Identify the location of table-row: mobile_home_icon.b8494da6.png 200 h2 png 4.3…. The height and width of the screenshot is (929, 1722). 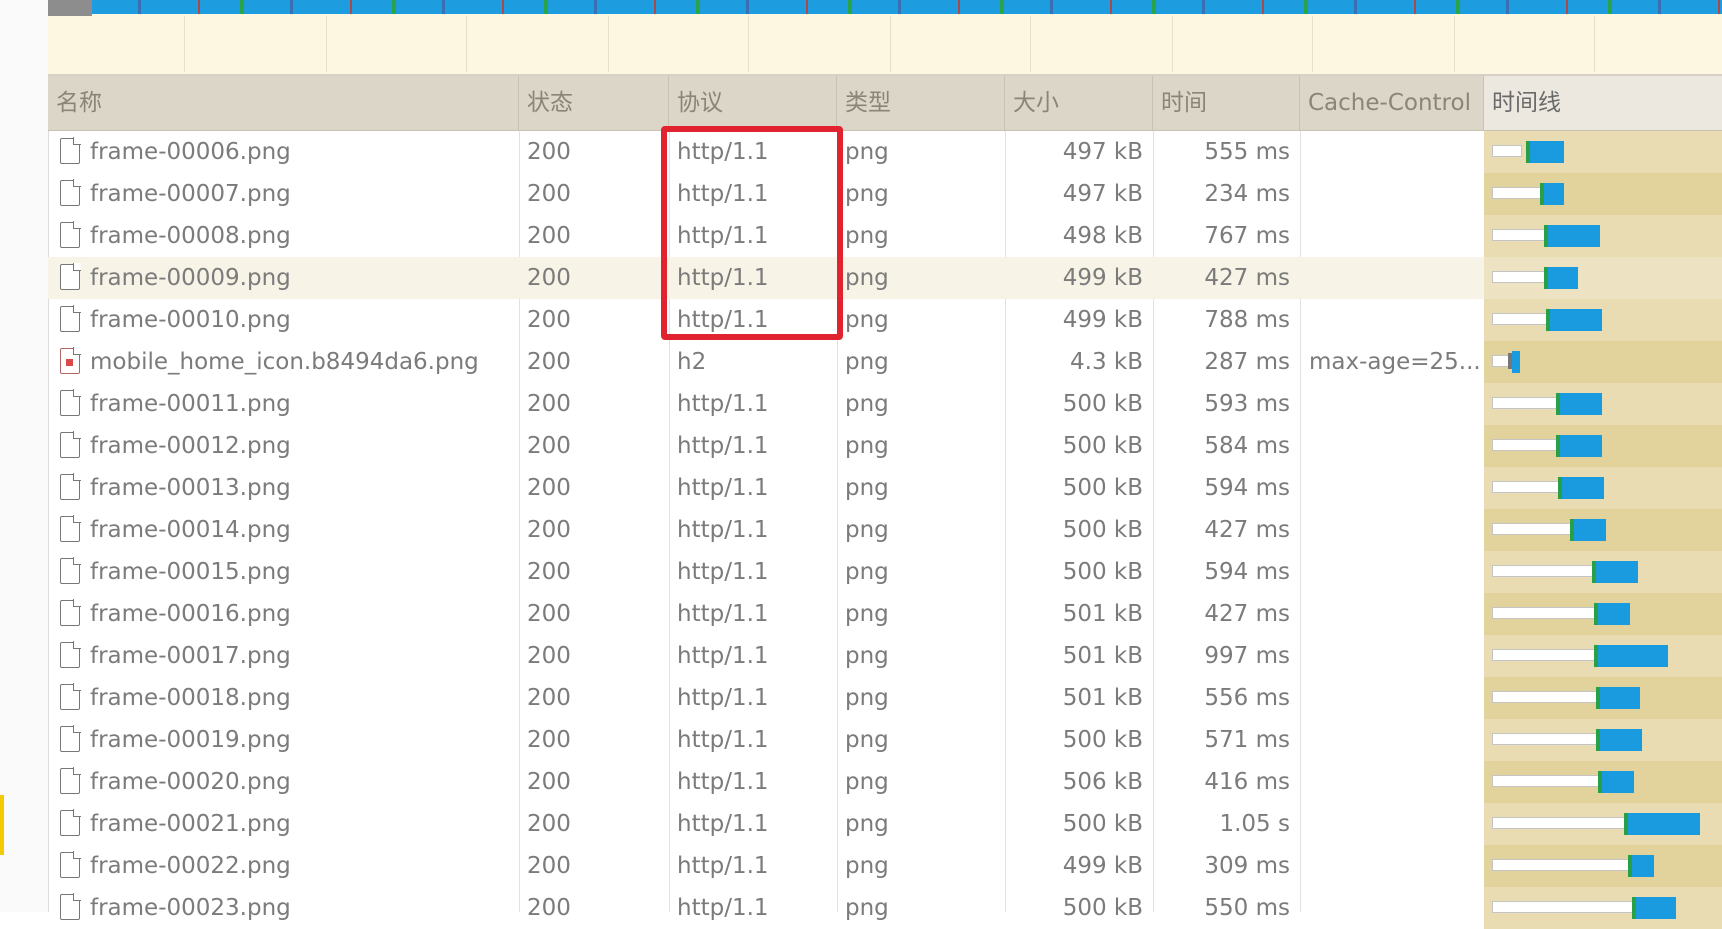
(885, 362).